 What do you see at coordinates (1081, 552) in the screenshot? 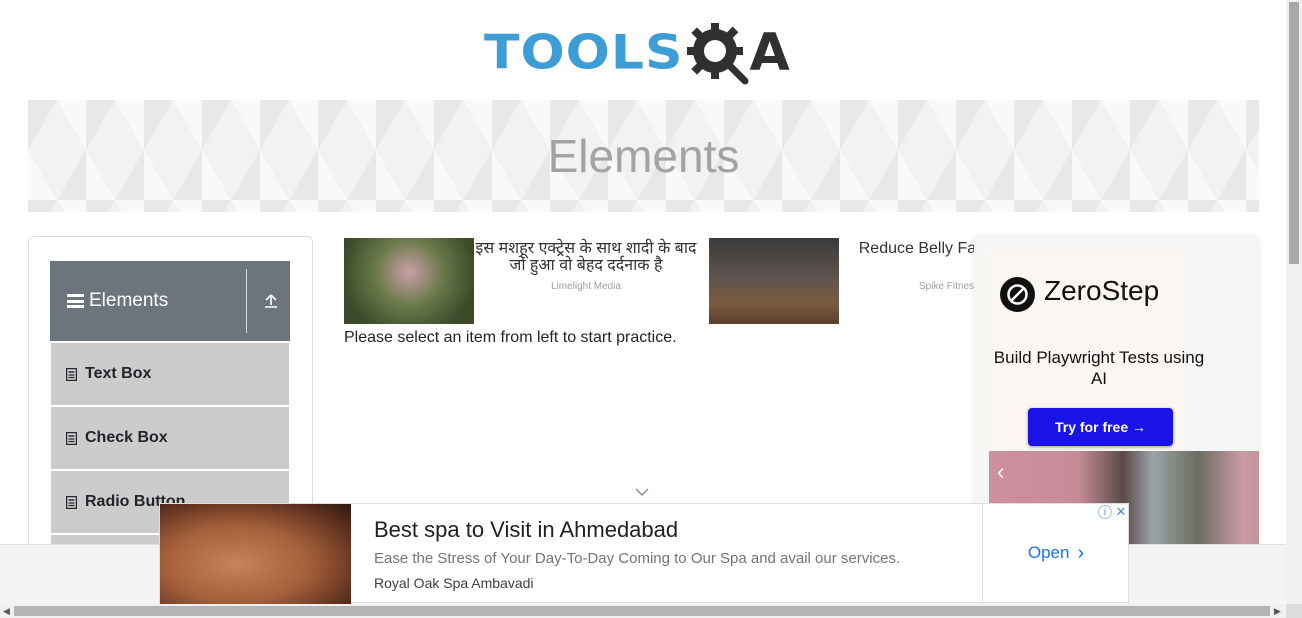
I see `chevron-right-icon: ›` at bounding box center [1081, 552].